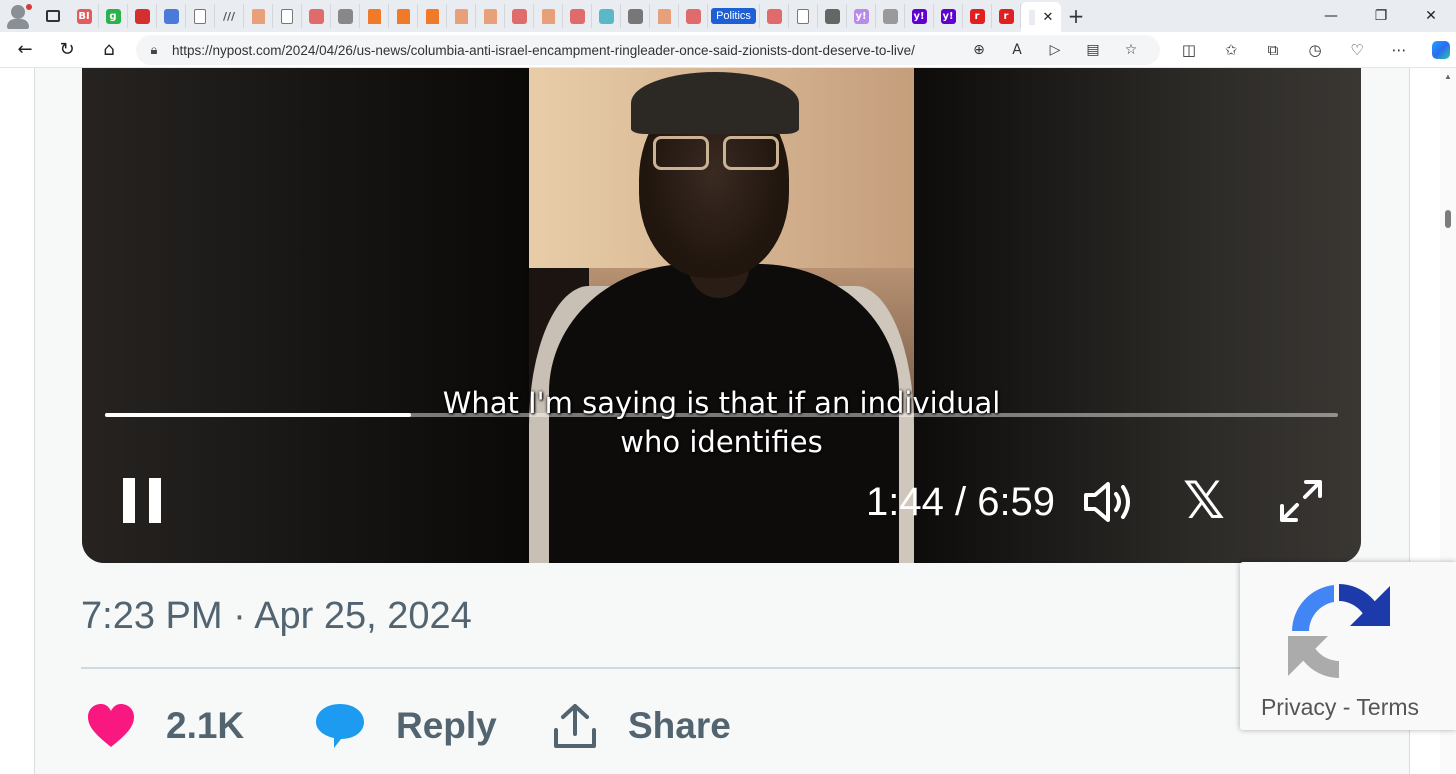 This screenshot has width=1456, height=774. What do you see at coordinates (18, 16) in the screenshot?
I see `profile-button` at bounding box center [18, 16].